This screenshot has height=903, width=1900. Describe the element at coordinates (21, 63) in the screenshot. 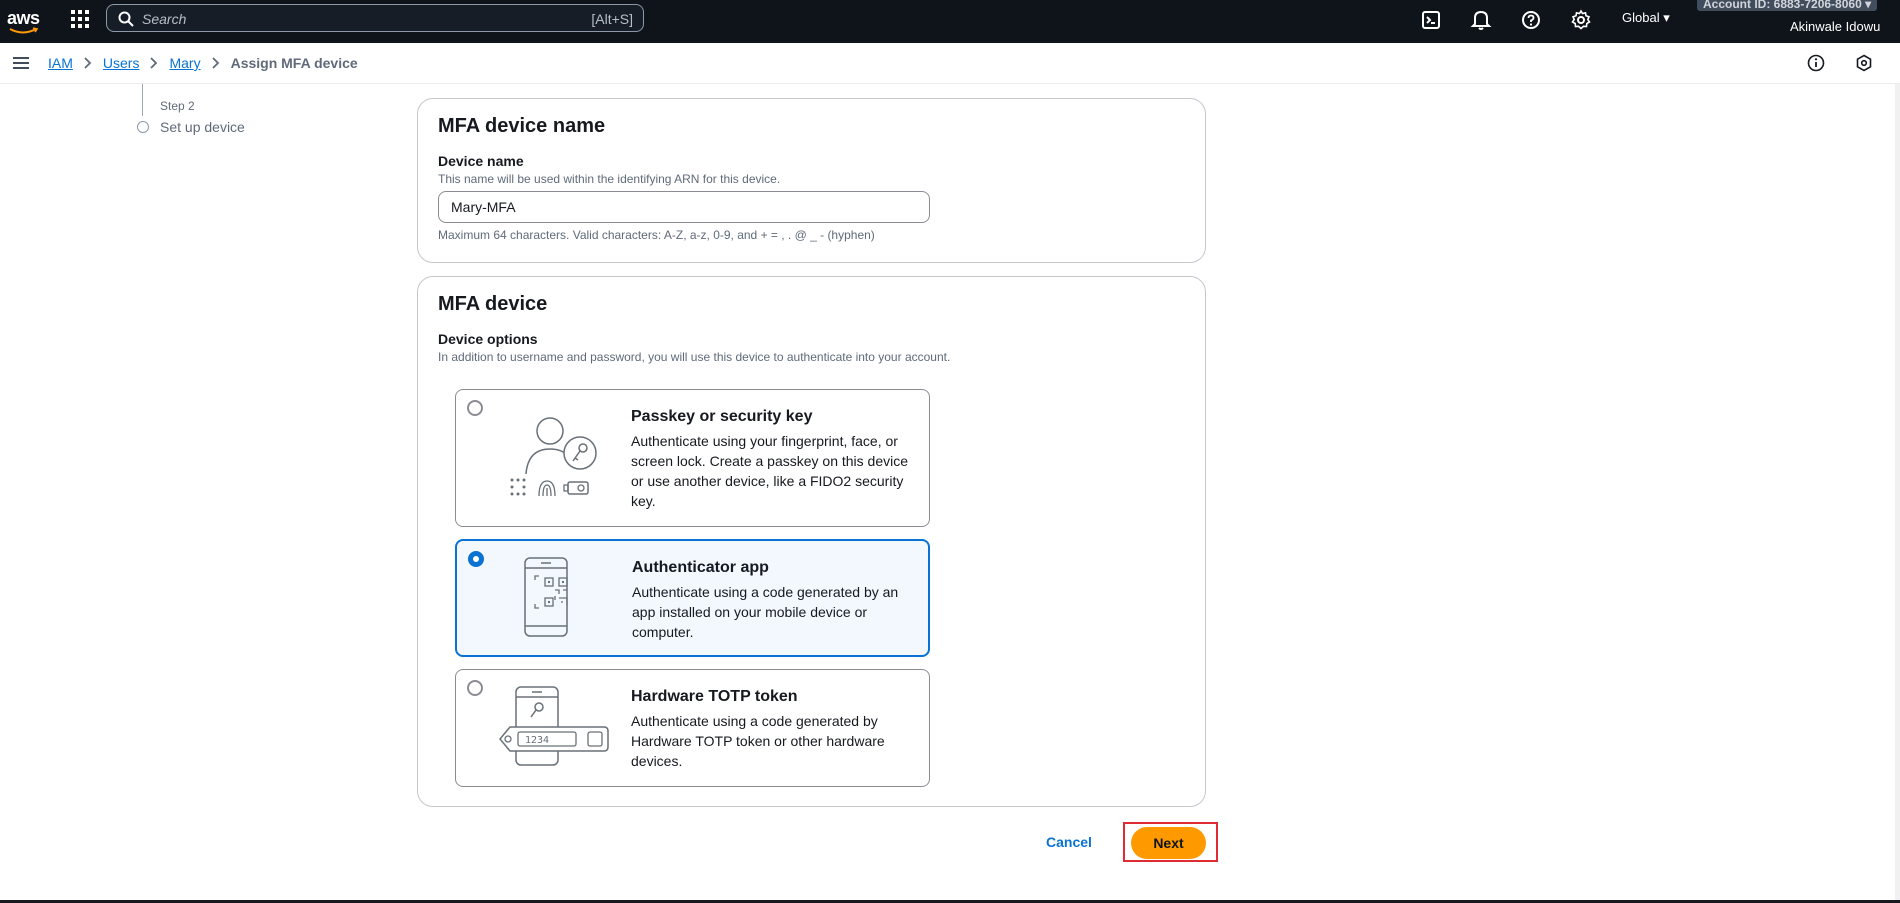

I see `hamburger-menu-icon` at that location.